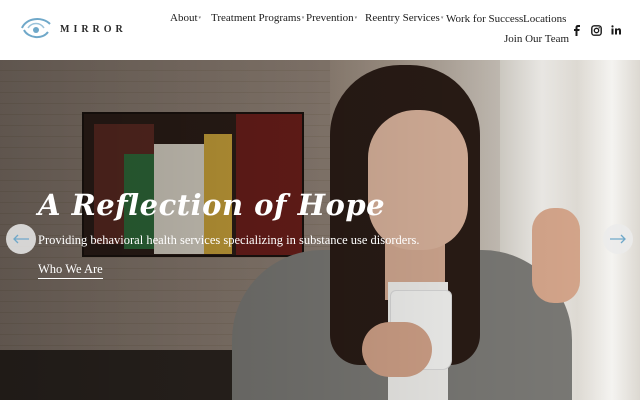 The width and height of the screenshot is (640, 400). I want to click on linkedin-icon, so click(616, 30).